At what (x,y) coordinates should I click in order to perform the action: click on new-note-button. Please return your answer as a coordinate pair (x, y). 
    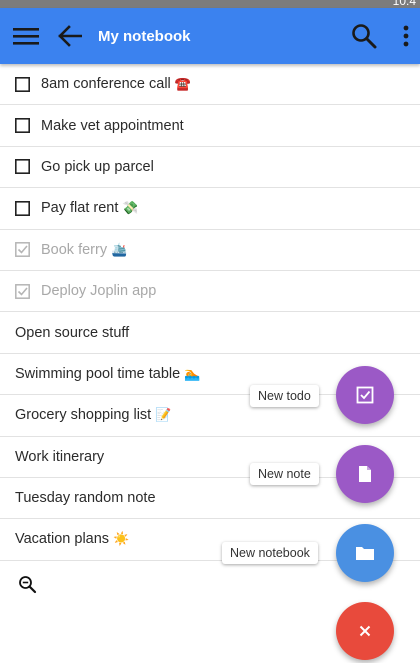
    Looking at the image, I should click on (365, 474).